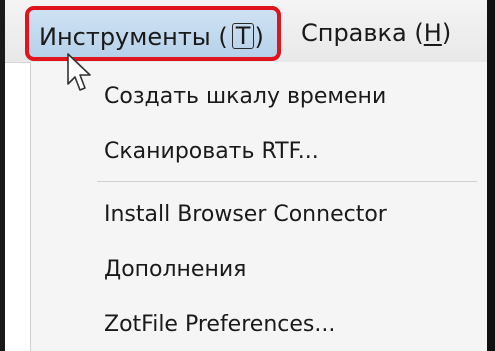 The image size is (495, 351). Describe the element at coordinates (354, 33) in the screenshot. I see `menu-help-label: Справка` at that location.